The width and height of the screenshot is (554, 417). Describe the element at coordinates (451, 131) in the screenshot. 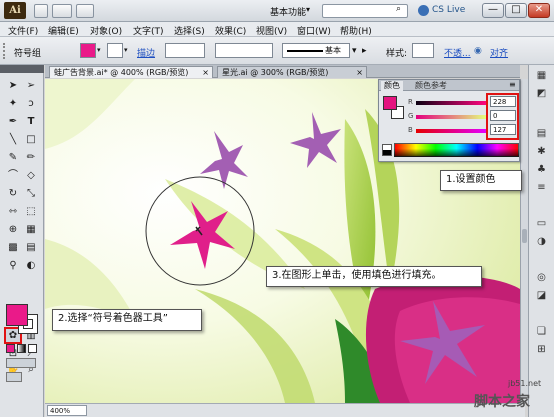

I see `slider-b` at that location.